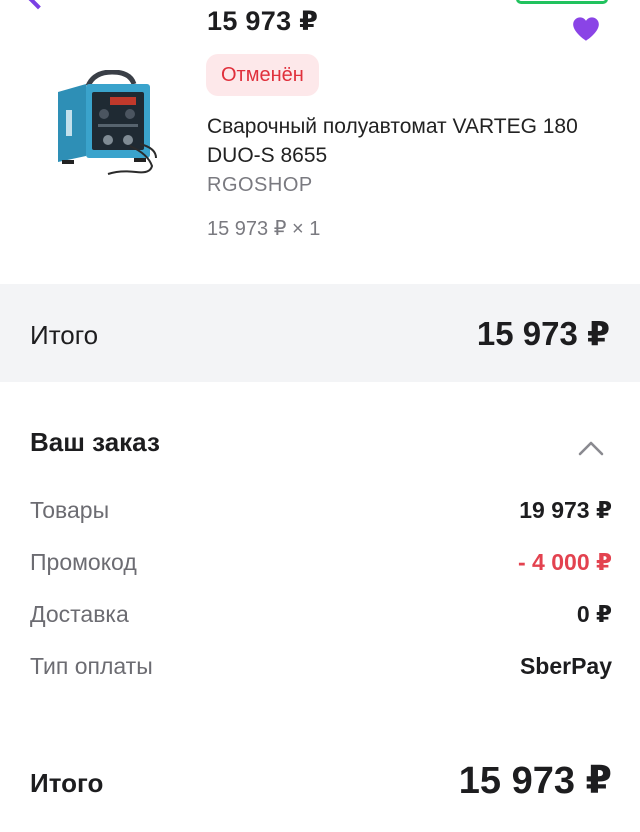 This screenshot has height=832, width=640. What do you see at coordinates (262, 75) in the screenshot?
I see `status-badge: Отменён` at bounding box center [262, 75].